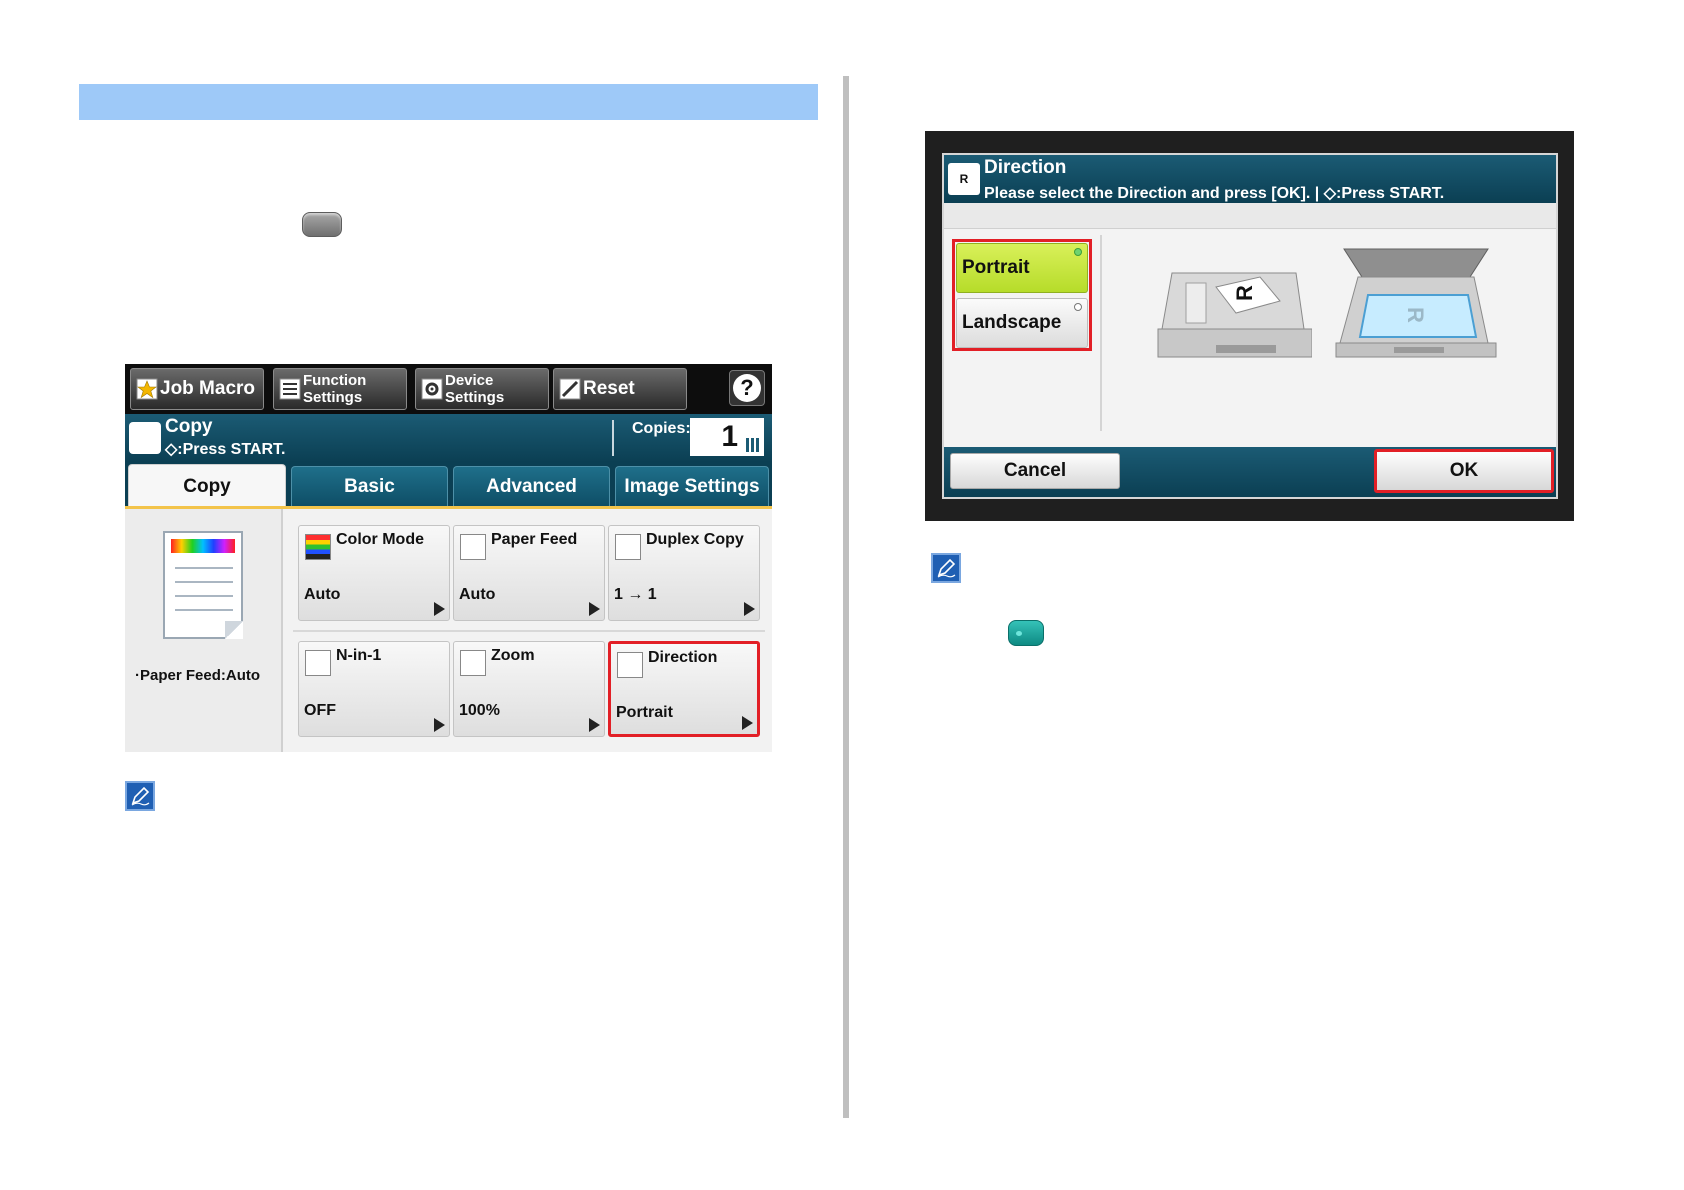 The width and height of the screenshot is (1684, 1190). Describe the element at coordinates (1035, 471) in the screenshot. I see `cancel-button: Cancel` at that location.